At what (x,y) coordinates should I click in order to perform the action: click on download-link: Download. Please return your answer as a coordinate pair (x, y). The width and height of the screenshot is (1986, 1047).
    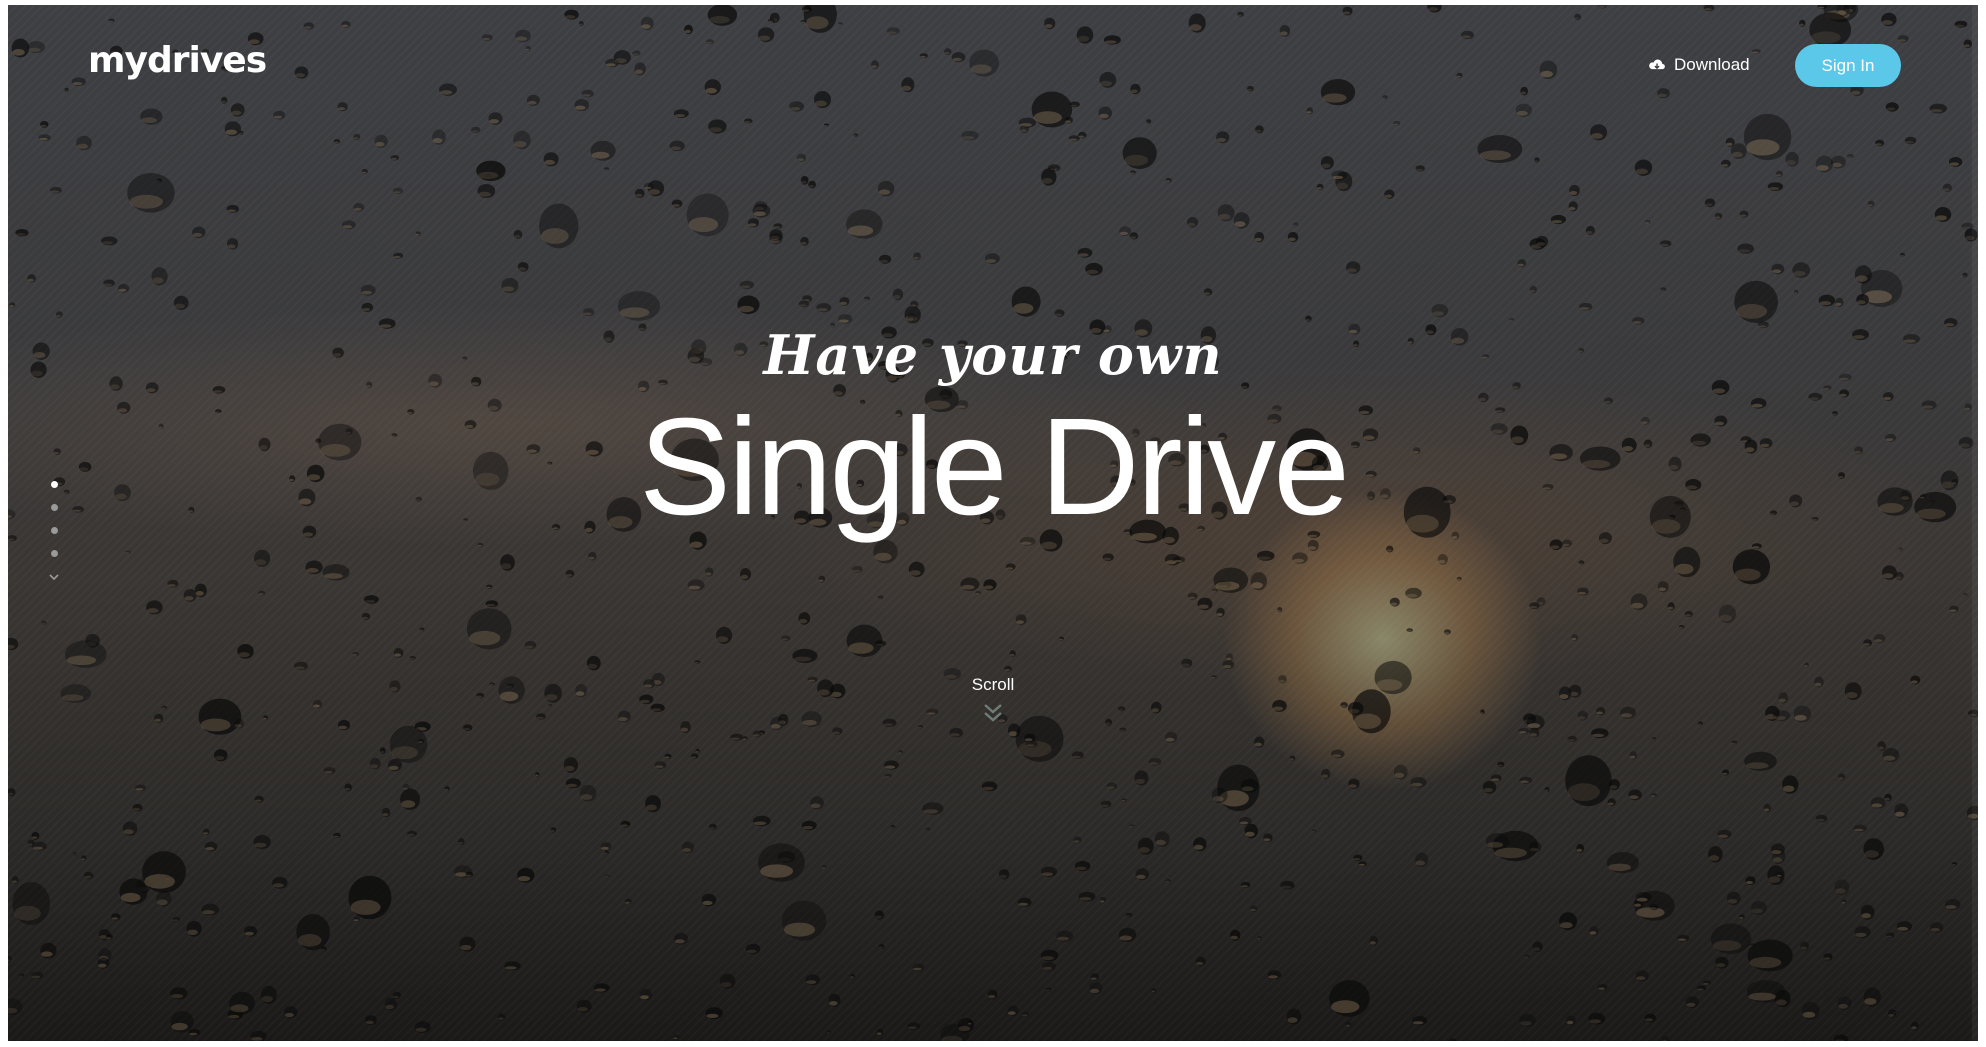
    Looking at the image, I should click on (1699, 65).